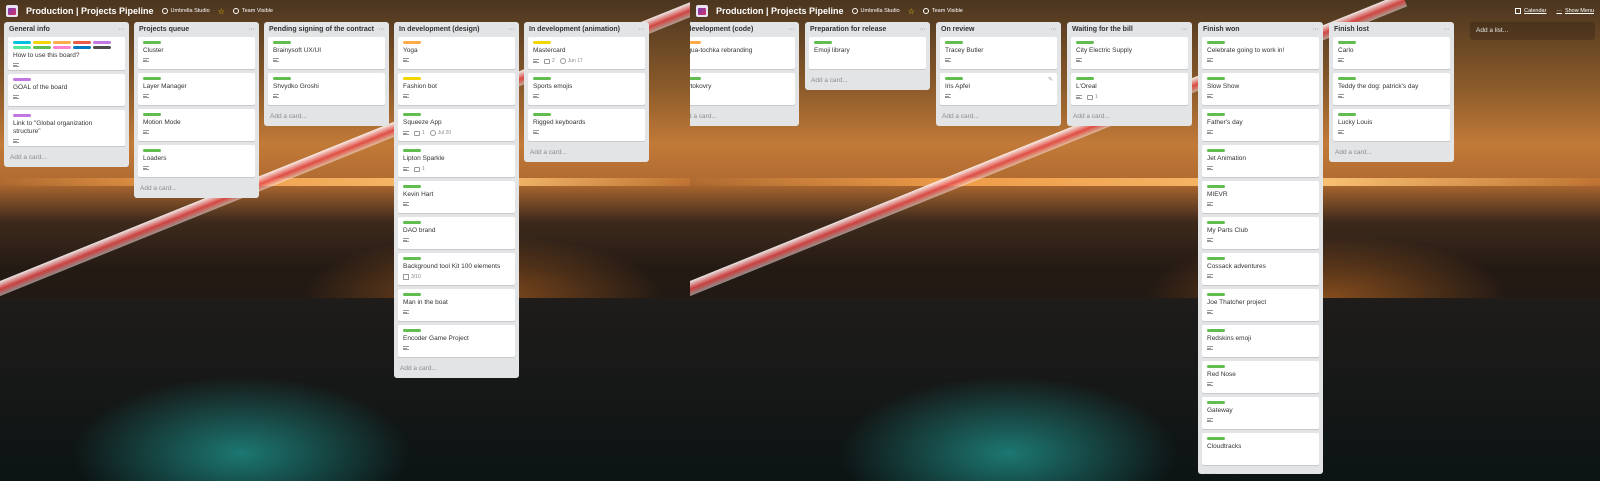  What do you see at coordinates (439, 29) in the screenshot?
I see `list-title: In development (design)` at bounding box center [439, 29].